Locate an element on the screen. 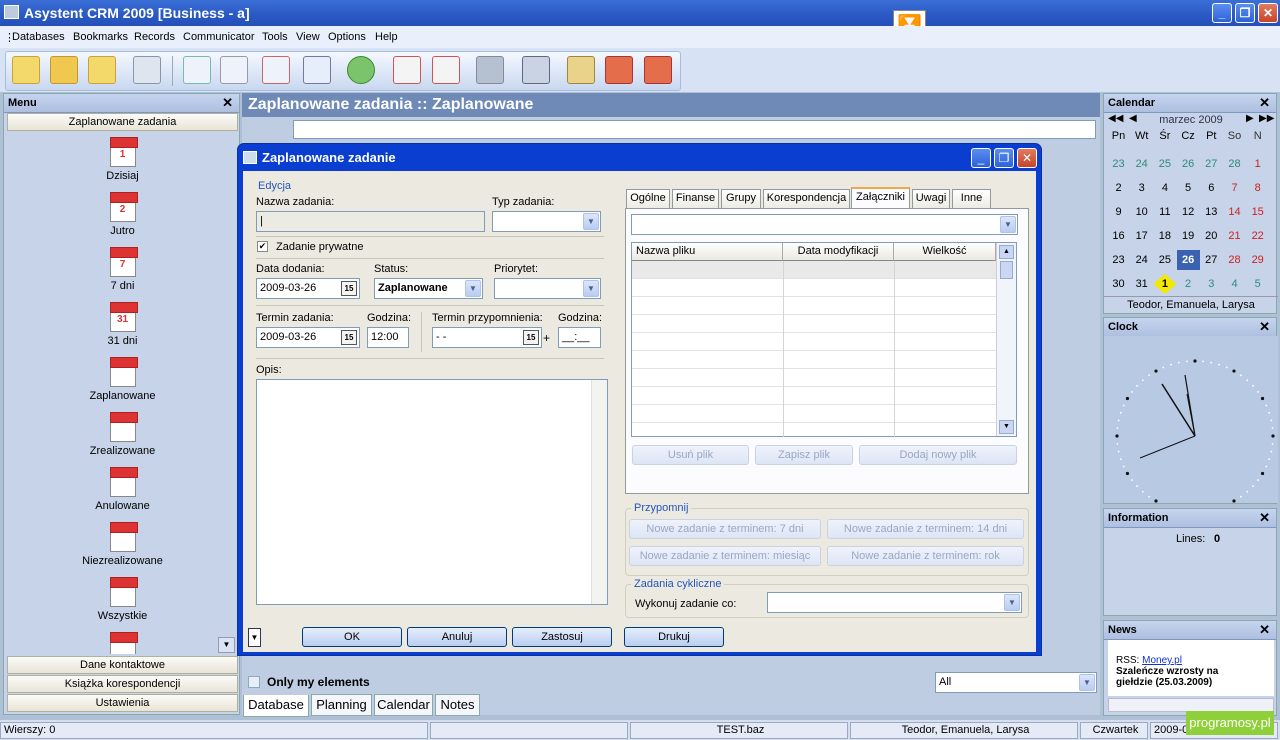  calendar-day: 28 is located at coordinates (1234, 260).